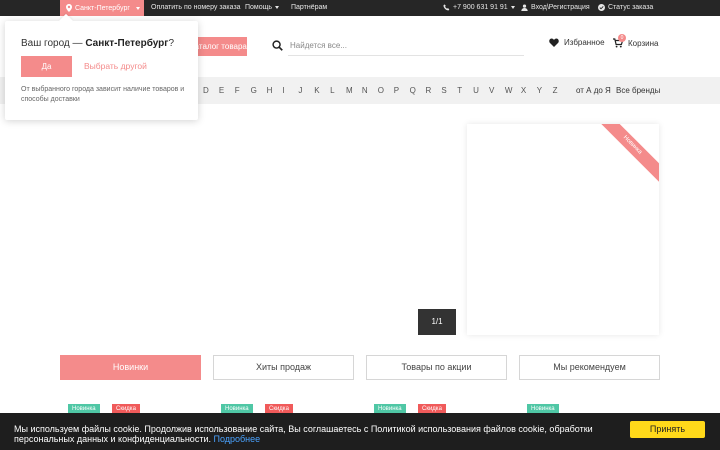 Image resolution: width=720 pixels, height=450 pixels. Describe the element at coordinates (638, 90) in the screenshot. I see `all-brands-link: Все бренды` at that location.